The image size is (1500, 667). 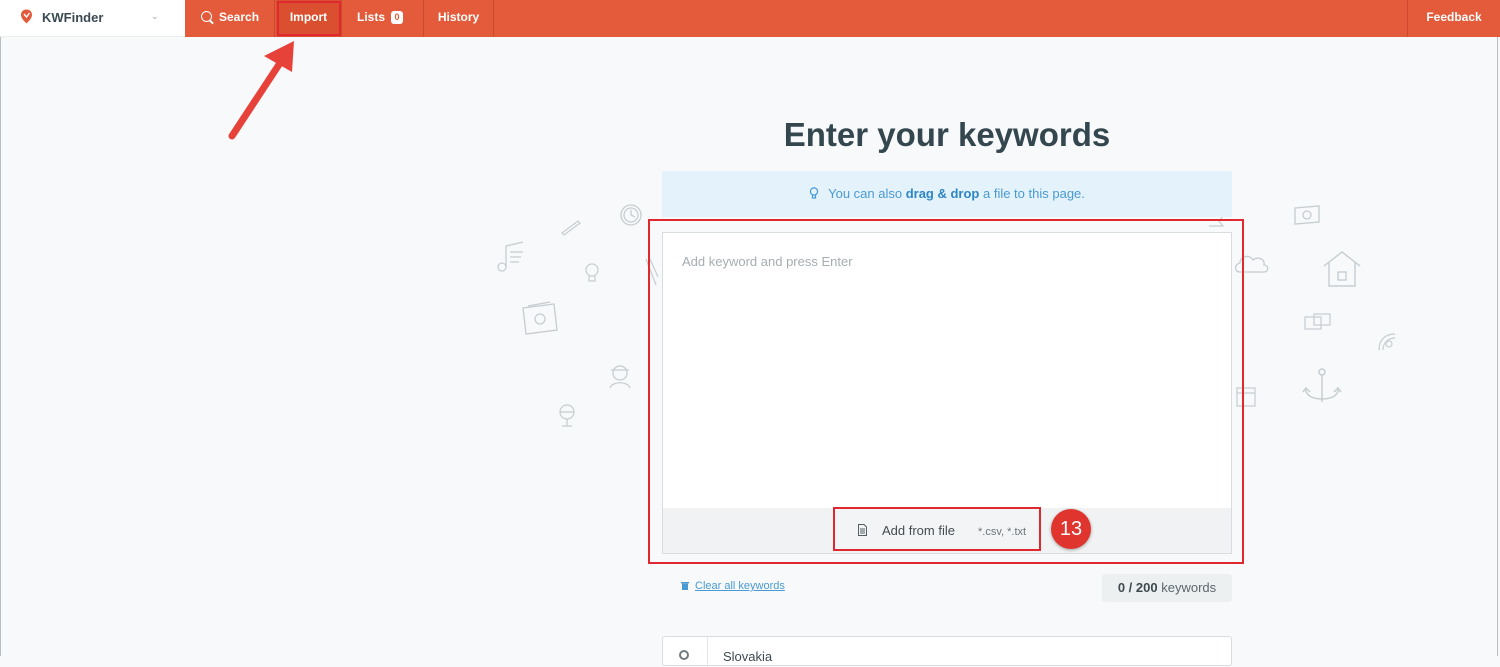 I want to click on person-icon, so click(x=620, y=377).